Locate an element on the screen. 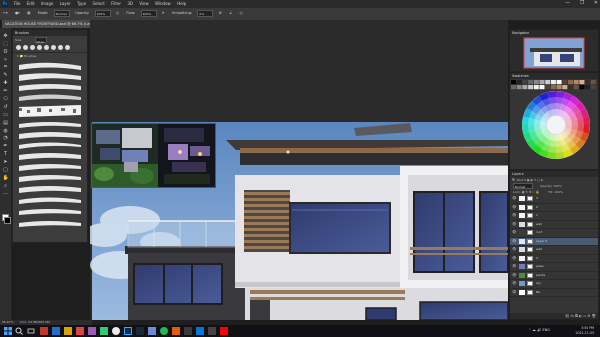 The height and width of the screenshot is (337, 600). eraser-icon: ▭ is located at coordinates (6, 115).